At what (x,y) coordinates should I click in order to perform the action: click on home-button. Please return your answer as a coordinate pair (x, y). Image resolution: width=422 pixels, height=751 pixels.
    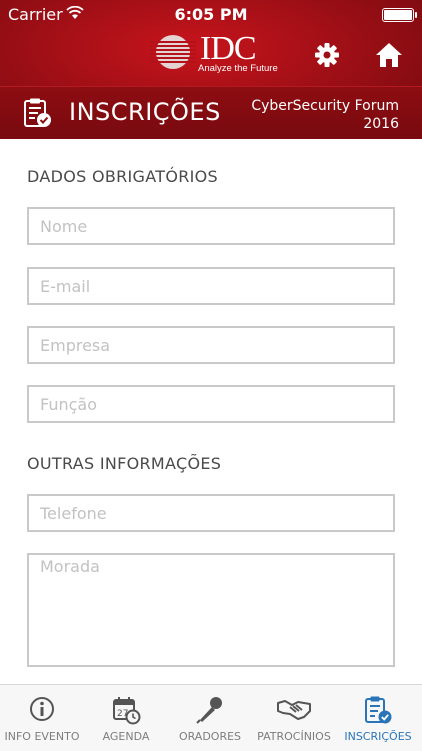
    Looking at the image, I should click on (389, 55).